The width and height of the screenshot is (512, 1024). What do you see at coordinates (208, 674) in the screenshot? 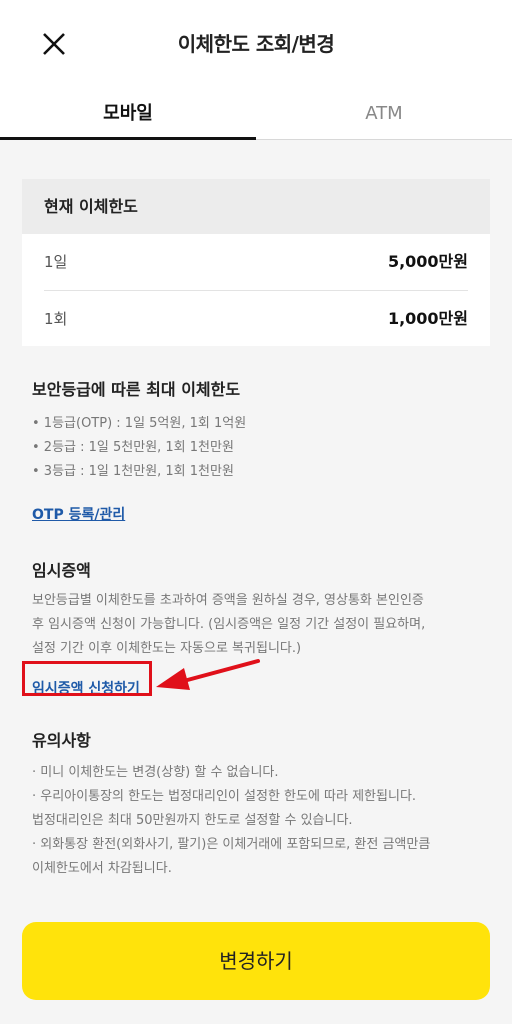
I see `arrow-left-icon` at bounding box center [208, 674].